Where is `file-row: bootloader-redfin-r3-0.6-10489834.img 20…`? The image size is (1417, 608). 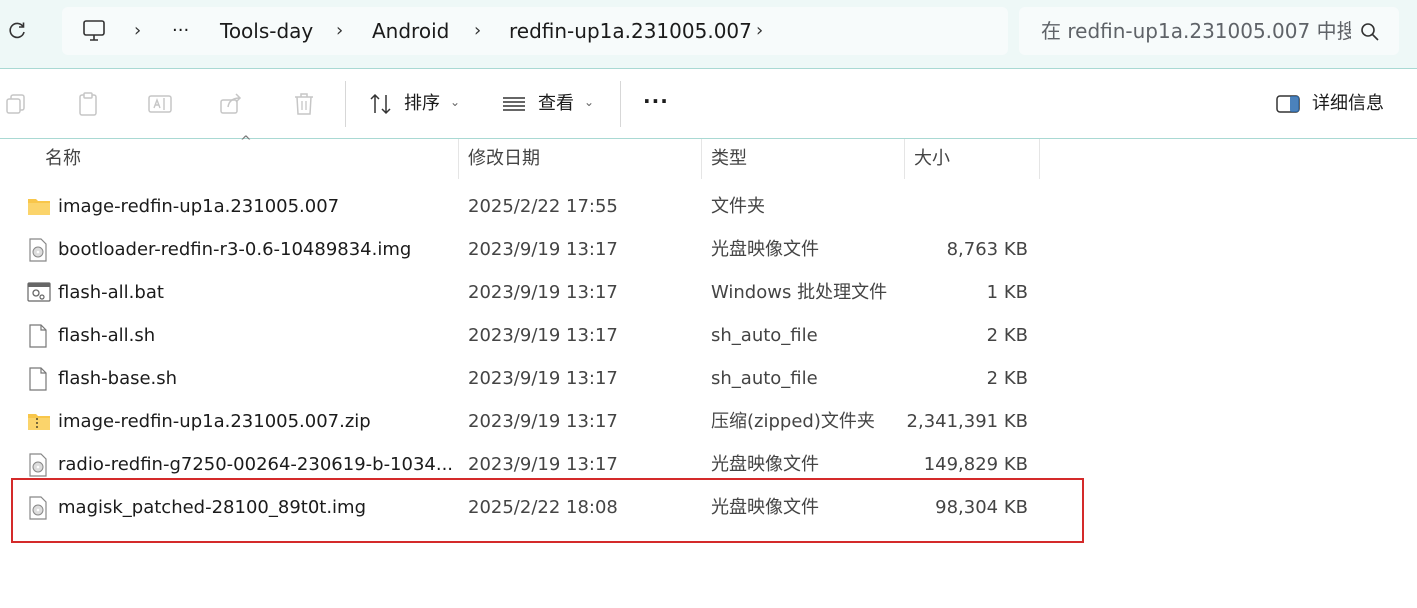
file-row: bootloader-redfin-r3-0.6-10489834.img 20… is located at coordinates (525, 249).